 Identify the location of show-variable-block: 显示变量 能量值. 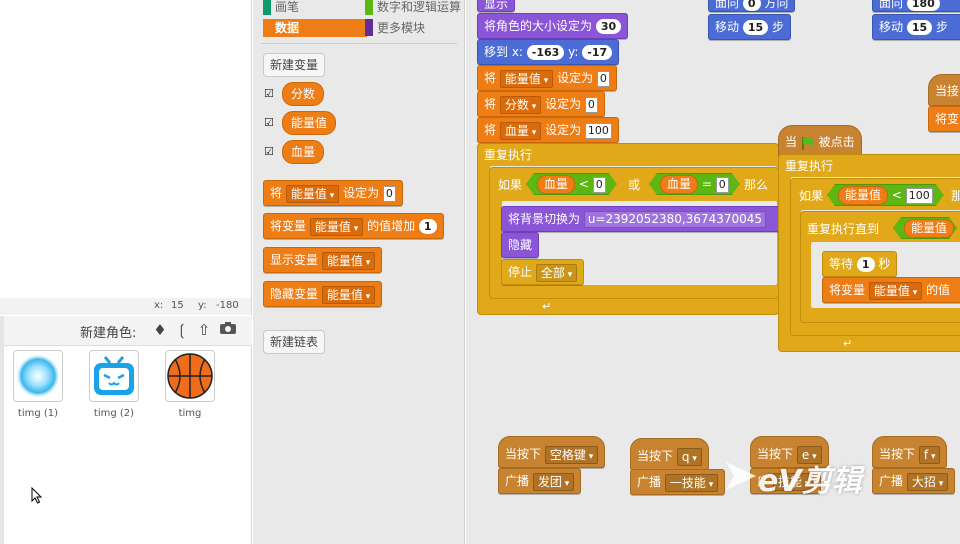
(323, 260).